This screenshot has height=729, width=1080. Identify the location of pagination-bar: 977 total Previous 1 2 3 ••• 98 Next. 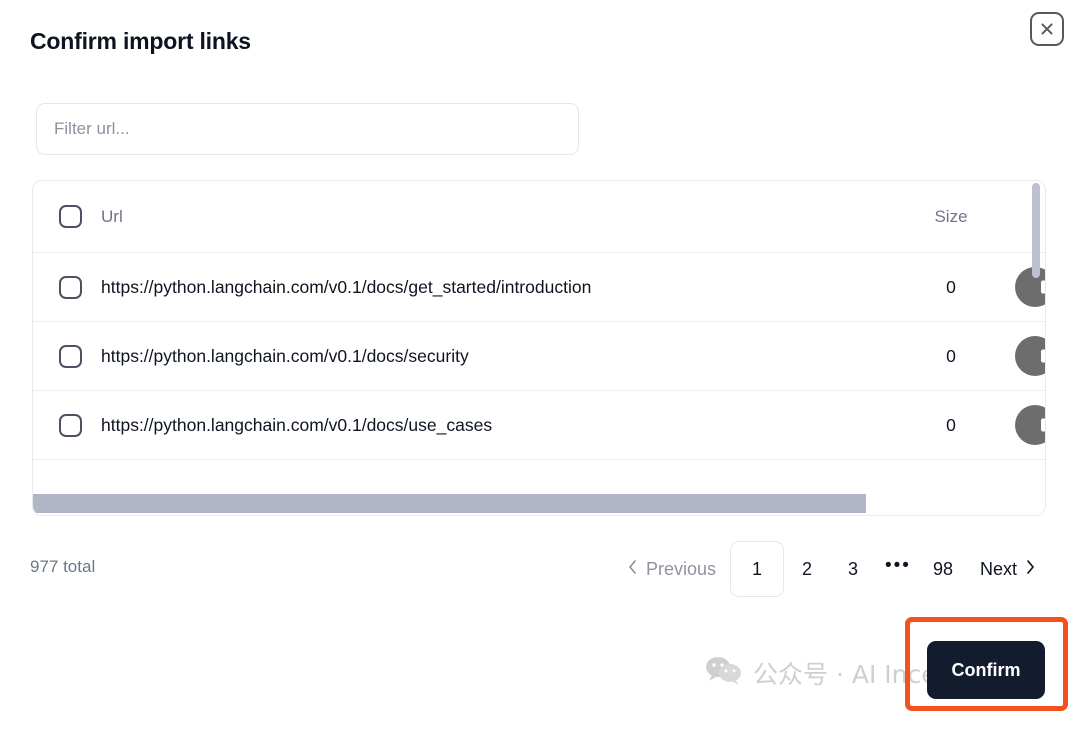
(540, 569).